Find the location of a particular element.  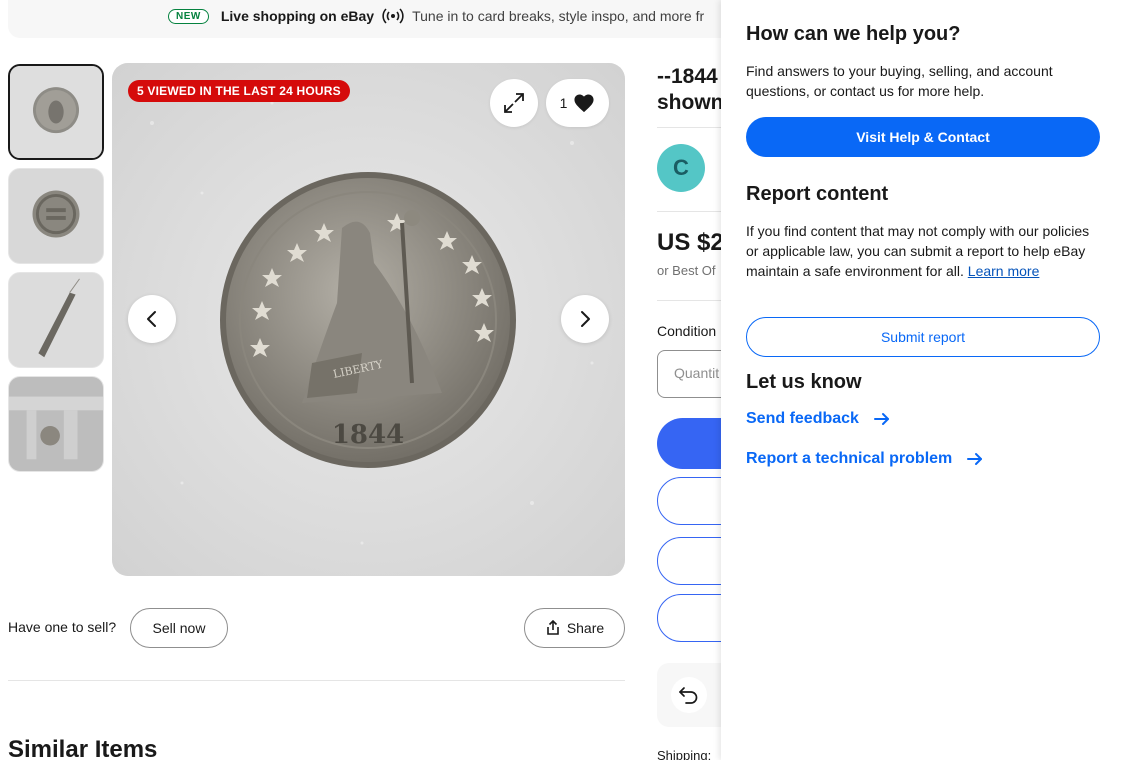

returns-icon is located at coordinates (689, 695).